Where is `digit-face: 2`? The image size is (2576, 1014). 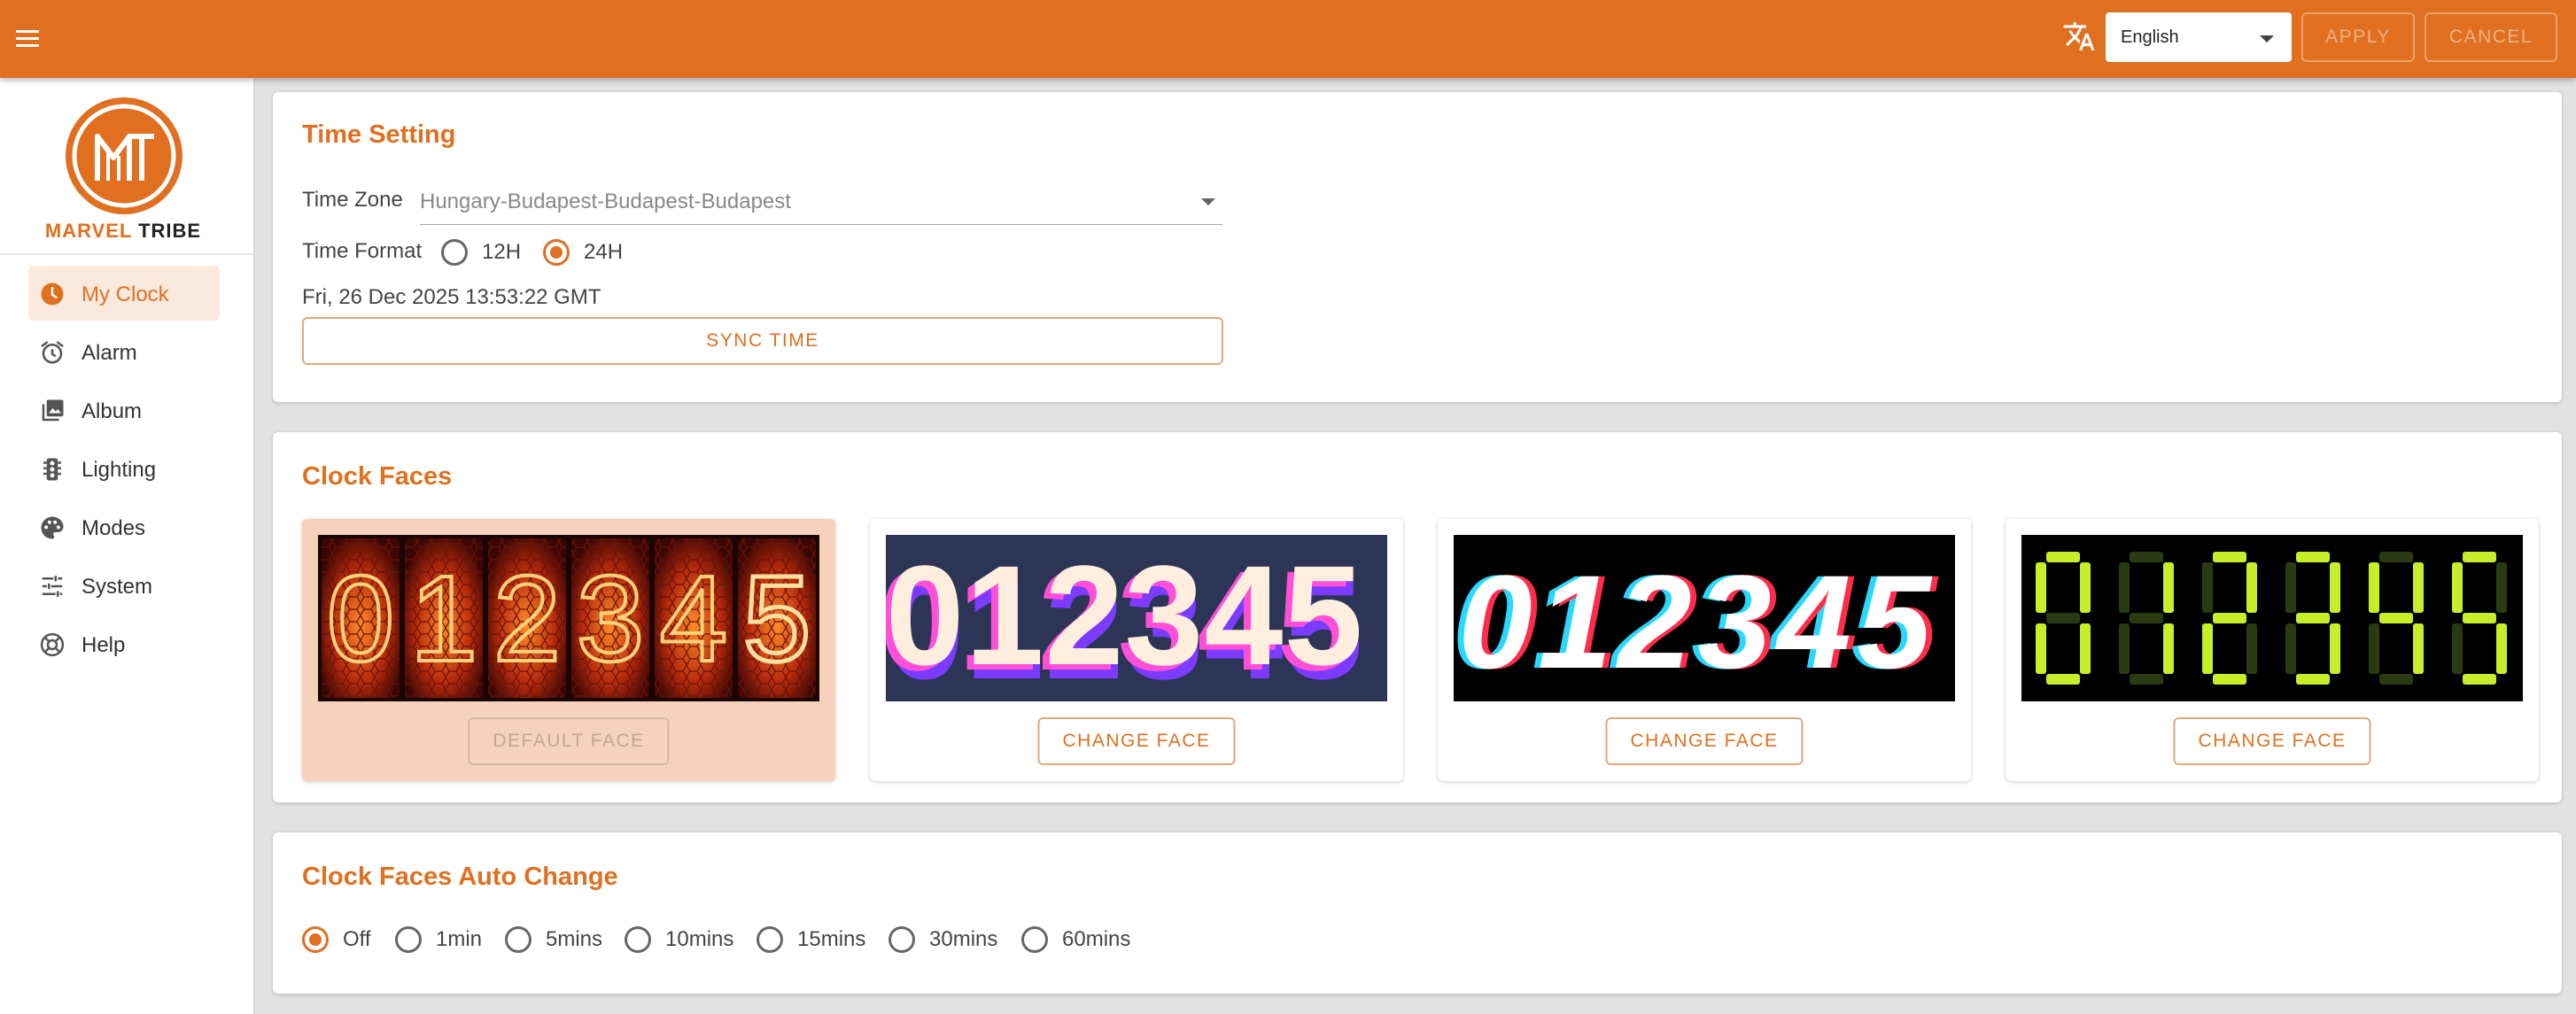 digit-face: 2 is located at coordinates (1084, 615).